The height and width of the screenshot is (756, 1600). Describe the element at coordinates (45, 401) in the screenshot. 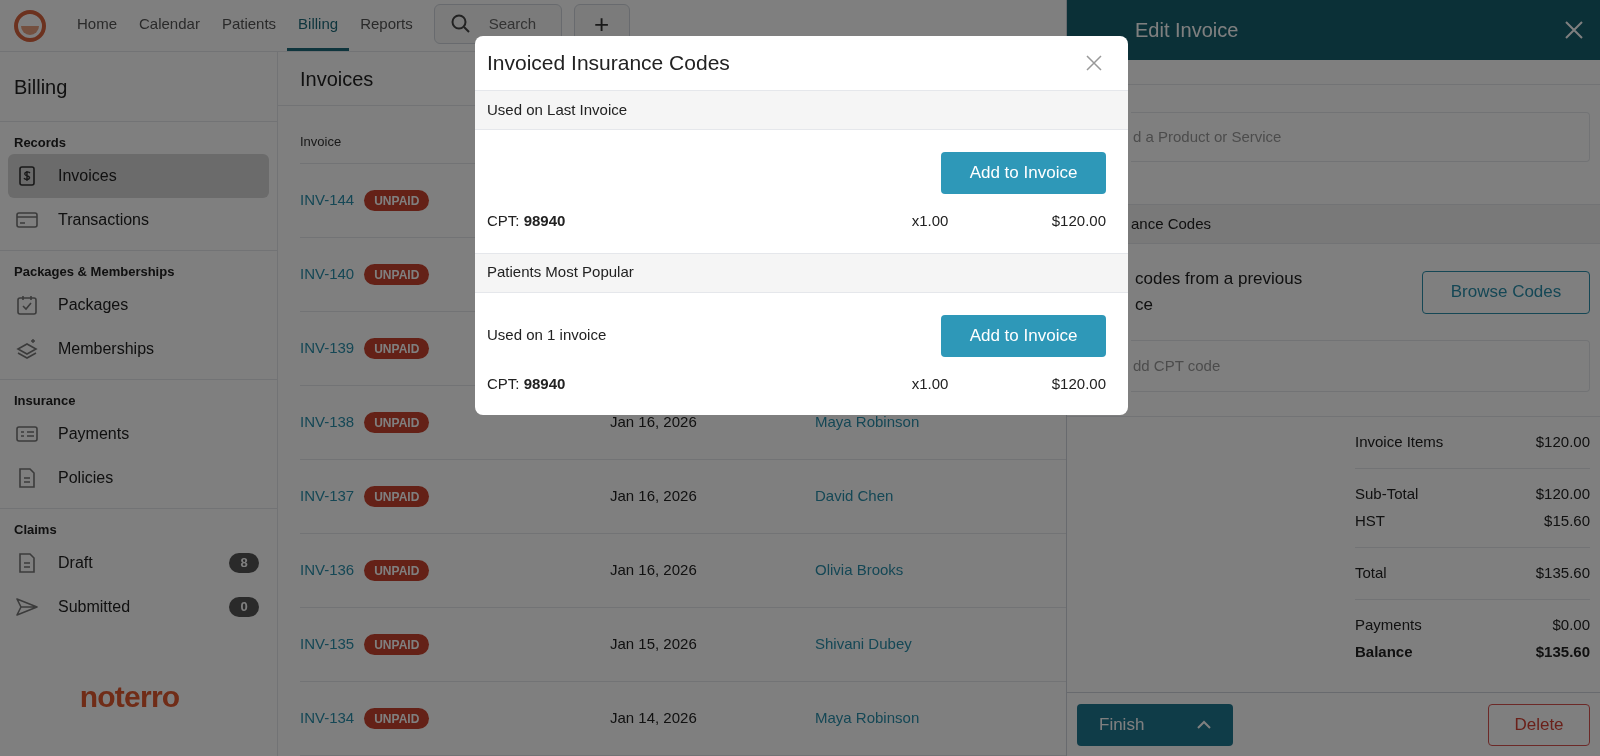

I see `section-heading: Insurance` at that location.